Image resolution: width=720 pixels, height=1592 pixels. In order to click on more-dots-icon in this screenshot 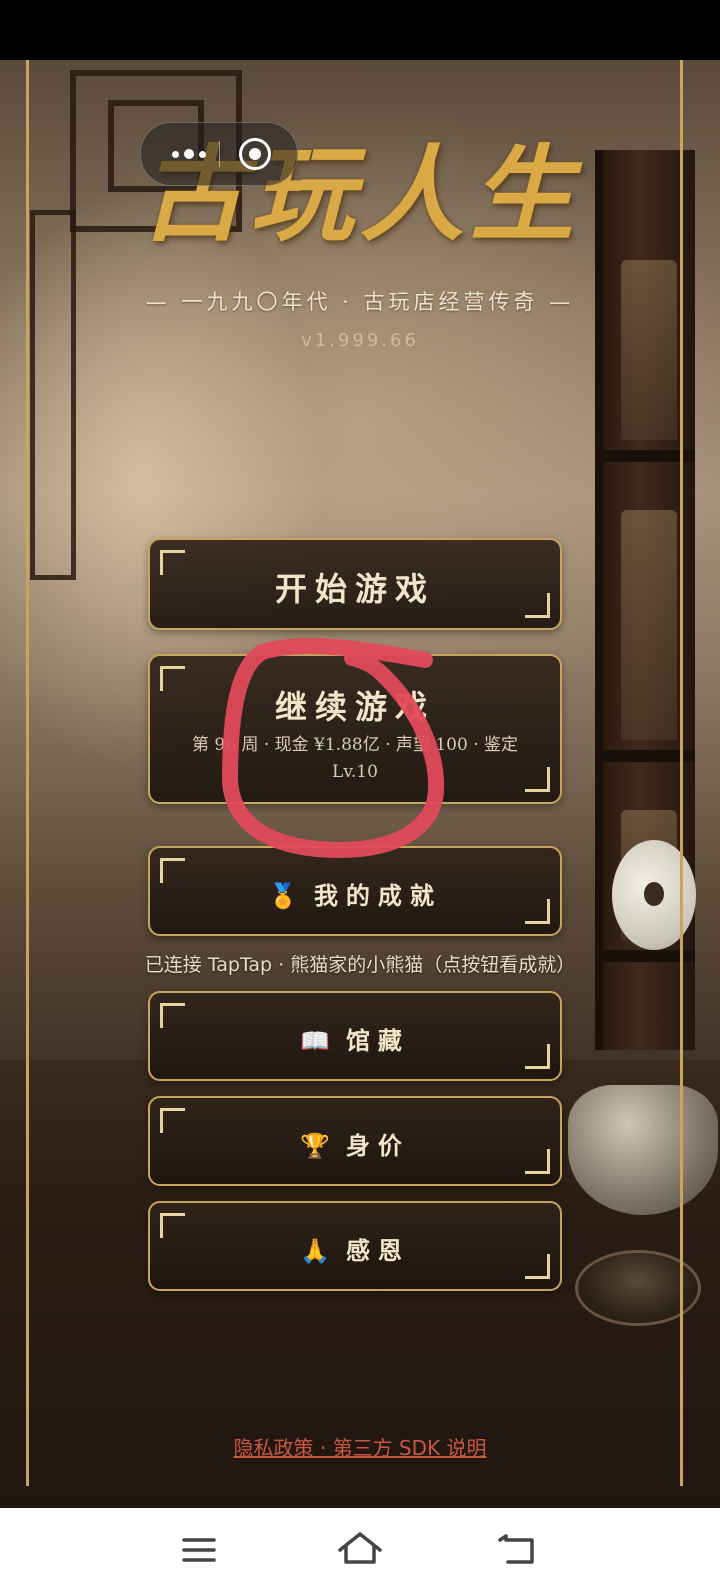, I will do `click(189, 154)`.